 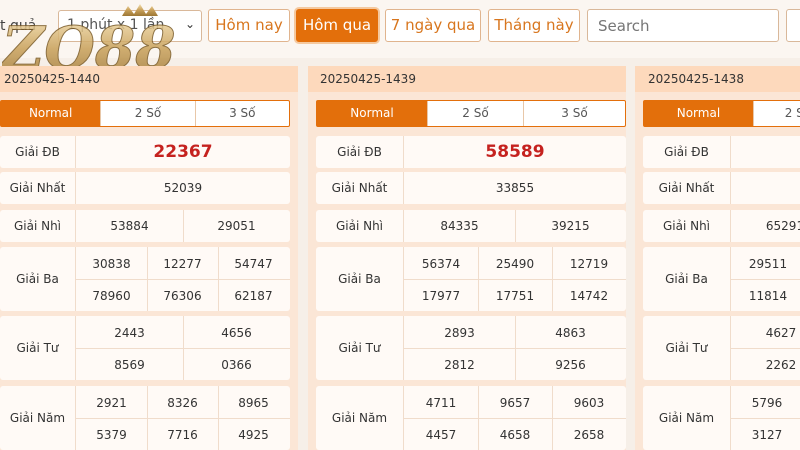 I want to click on tab-group: Normal 2 Số, so click(x=721, y=113).